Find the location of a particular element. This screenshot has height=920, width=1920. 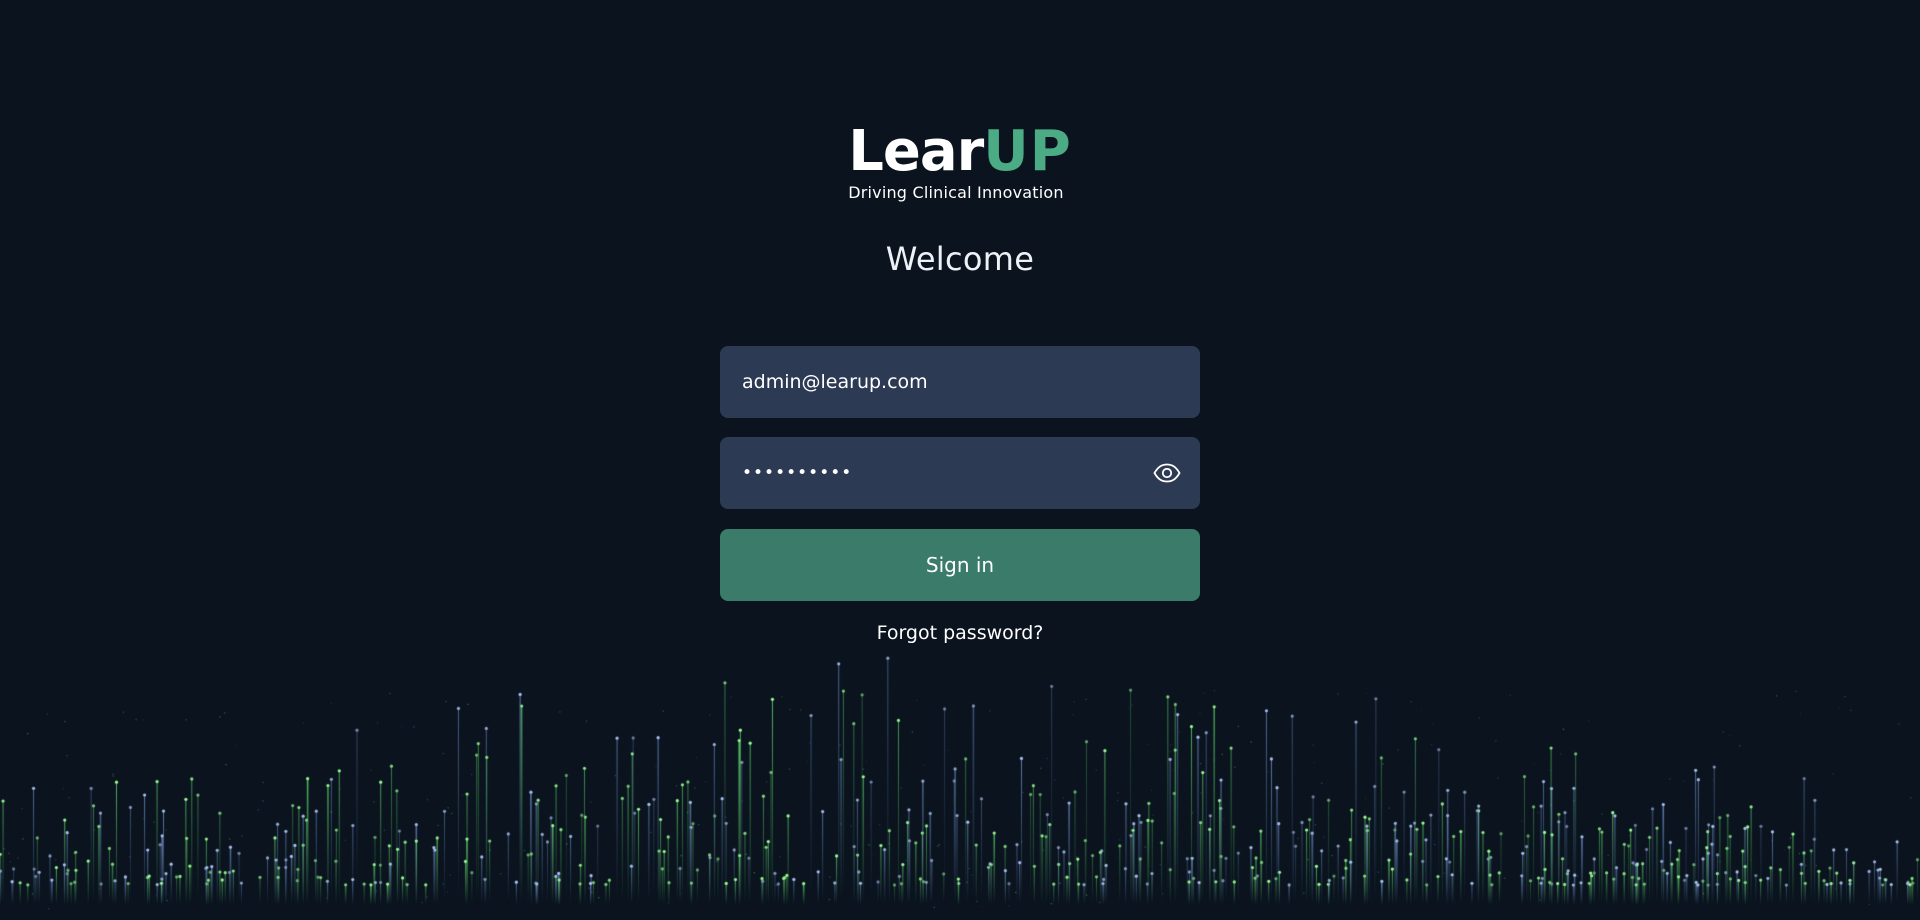

eye-icon-graphic is located at coordinates (1167, 473).